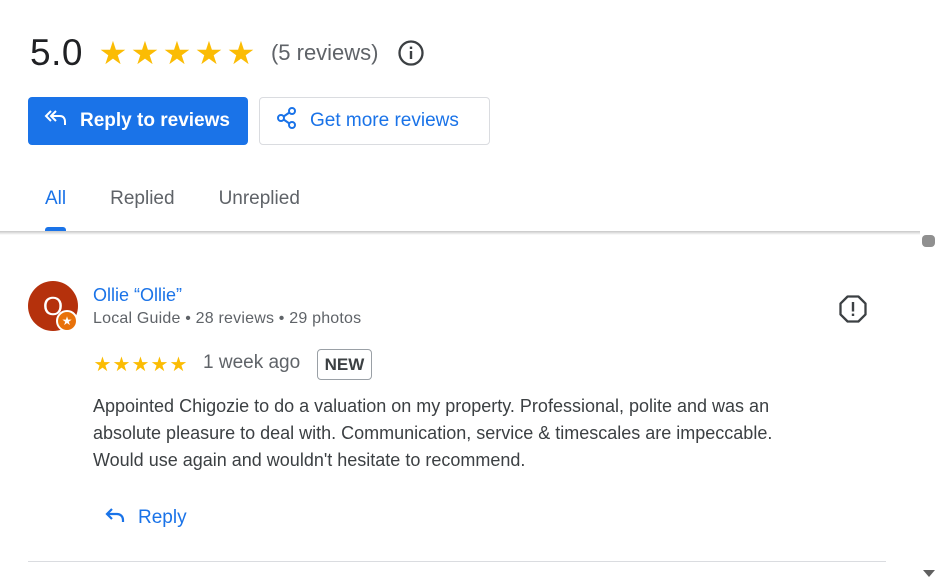 Image resolution: width=939 pixels, height=580 pixels. I want to click on get-more-reviews-label: Get more reviews, so click(384, 120).